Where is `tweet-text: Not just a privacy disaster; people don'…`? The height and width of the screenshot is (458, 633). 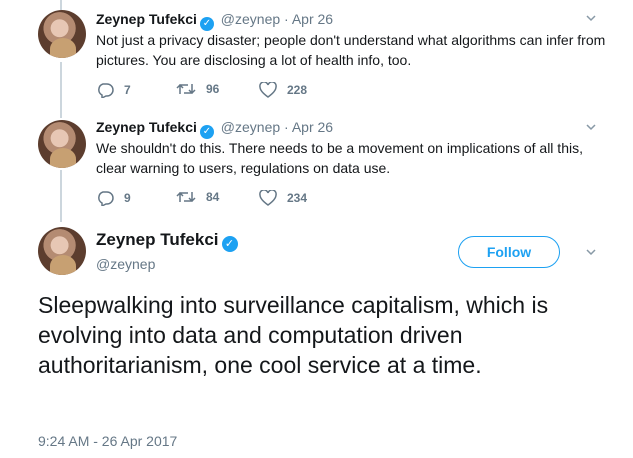 tweet-text: Not just a privacy disaster; people don'… is located at coordinates (351, 50).